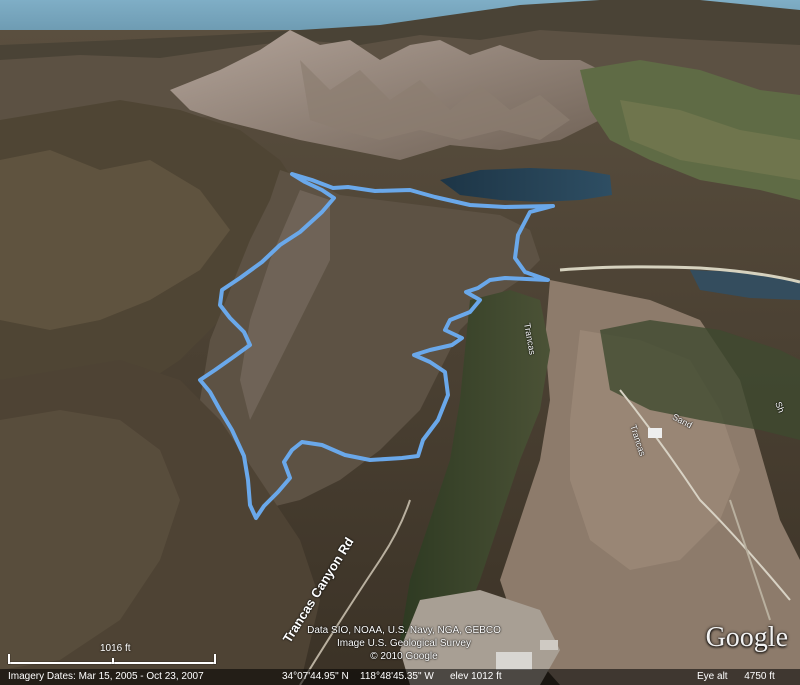 Image resolution: width=800 pixels, height=685 pixels. What do you see at coordinates (404, 656) in the screenshot?
I see `credits-copyright-line: © 2010 Google` at bounding box center [404, 656].